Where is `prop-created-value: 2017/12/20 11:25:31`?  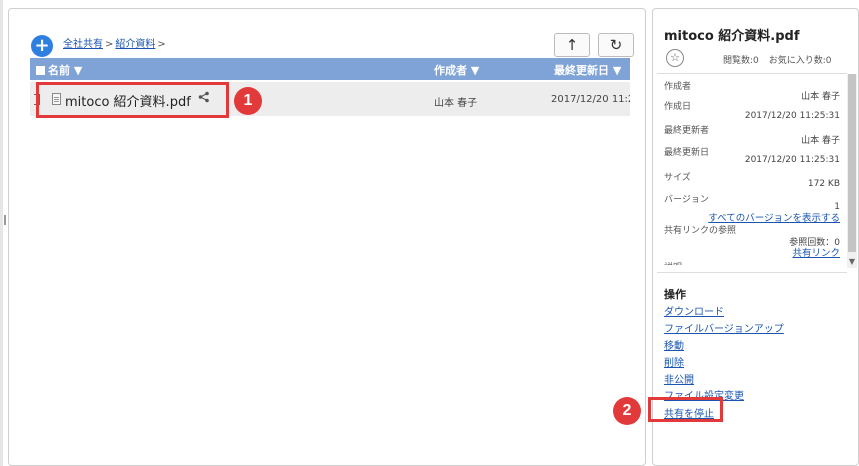 prop-created-value: 2017/12/20 11:25:31 is located at coordinates (792, 116).